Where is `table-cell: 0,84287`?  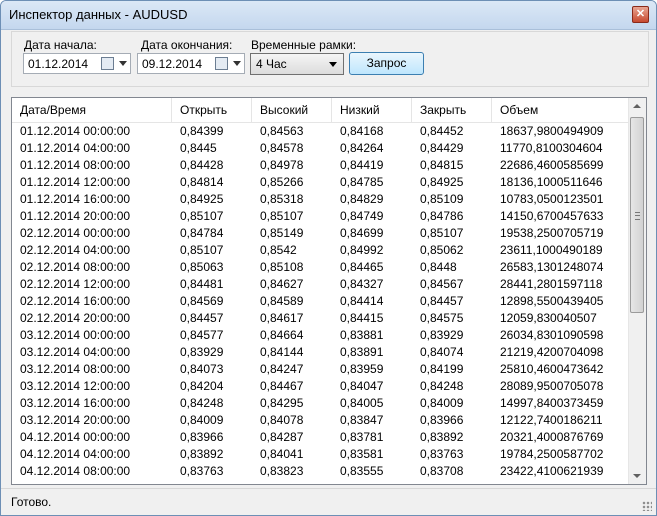 table-cell: 0,84287 is located at coordinates (282, 437).